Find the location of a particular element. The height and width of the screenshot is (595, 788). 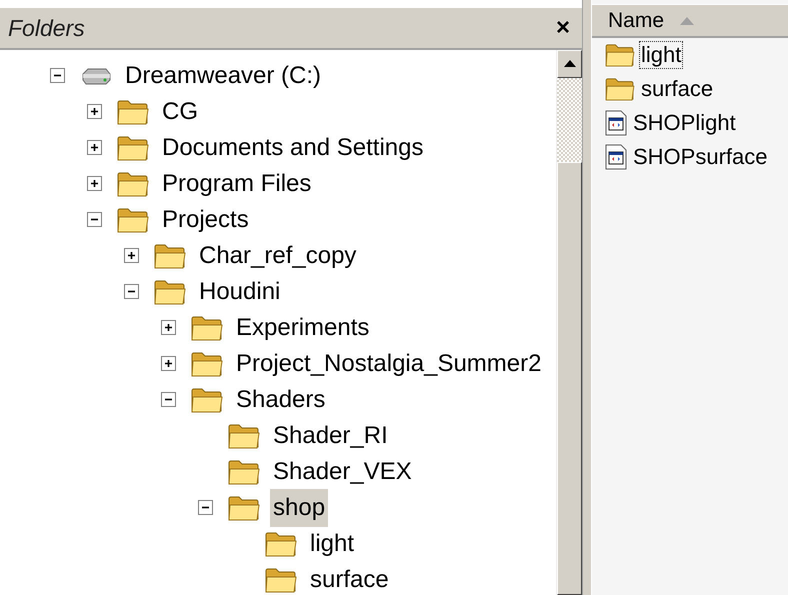

up-arrow-icon is located at coordinates (570, 64).